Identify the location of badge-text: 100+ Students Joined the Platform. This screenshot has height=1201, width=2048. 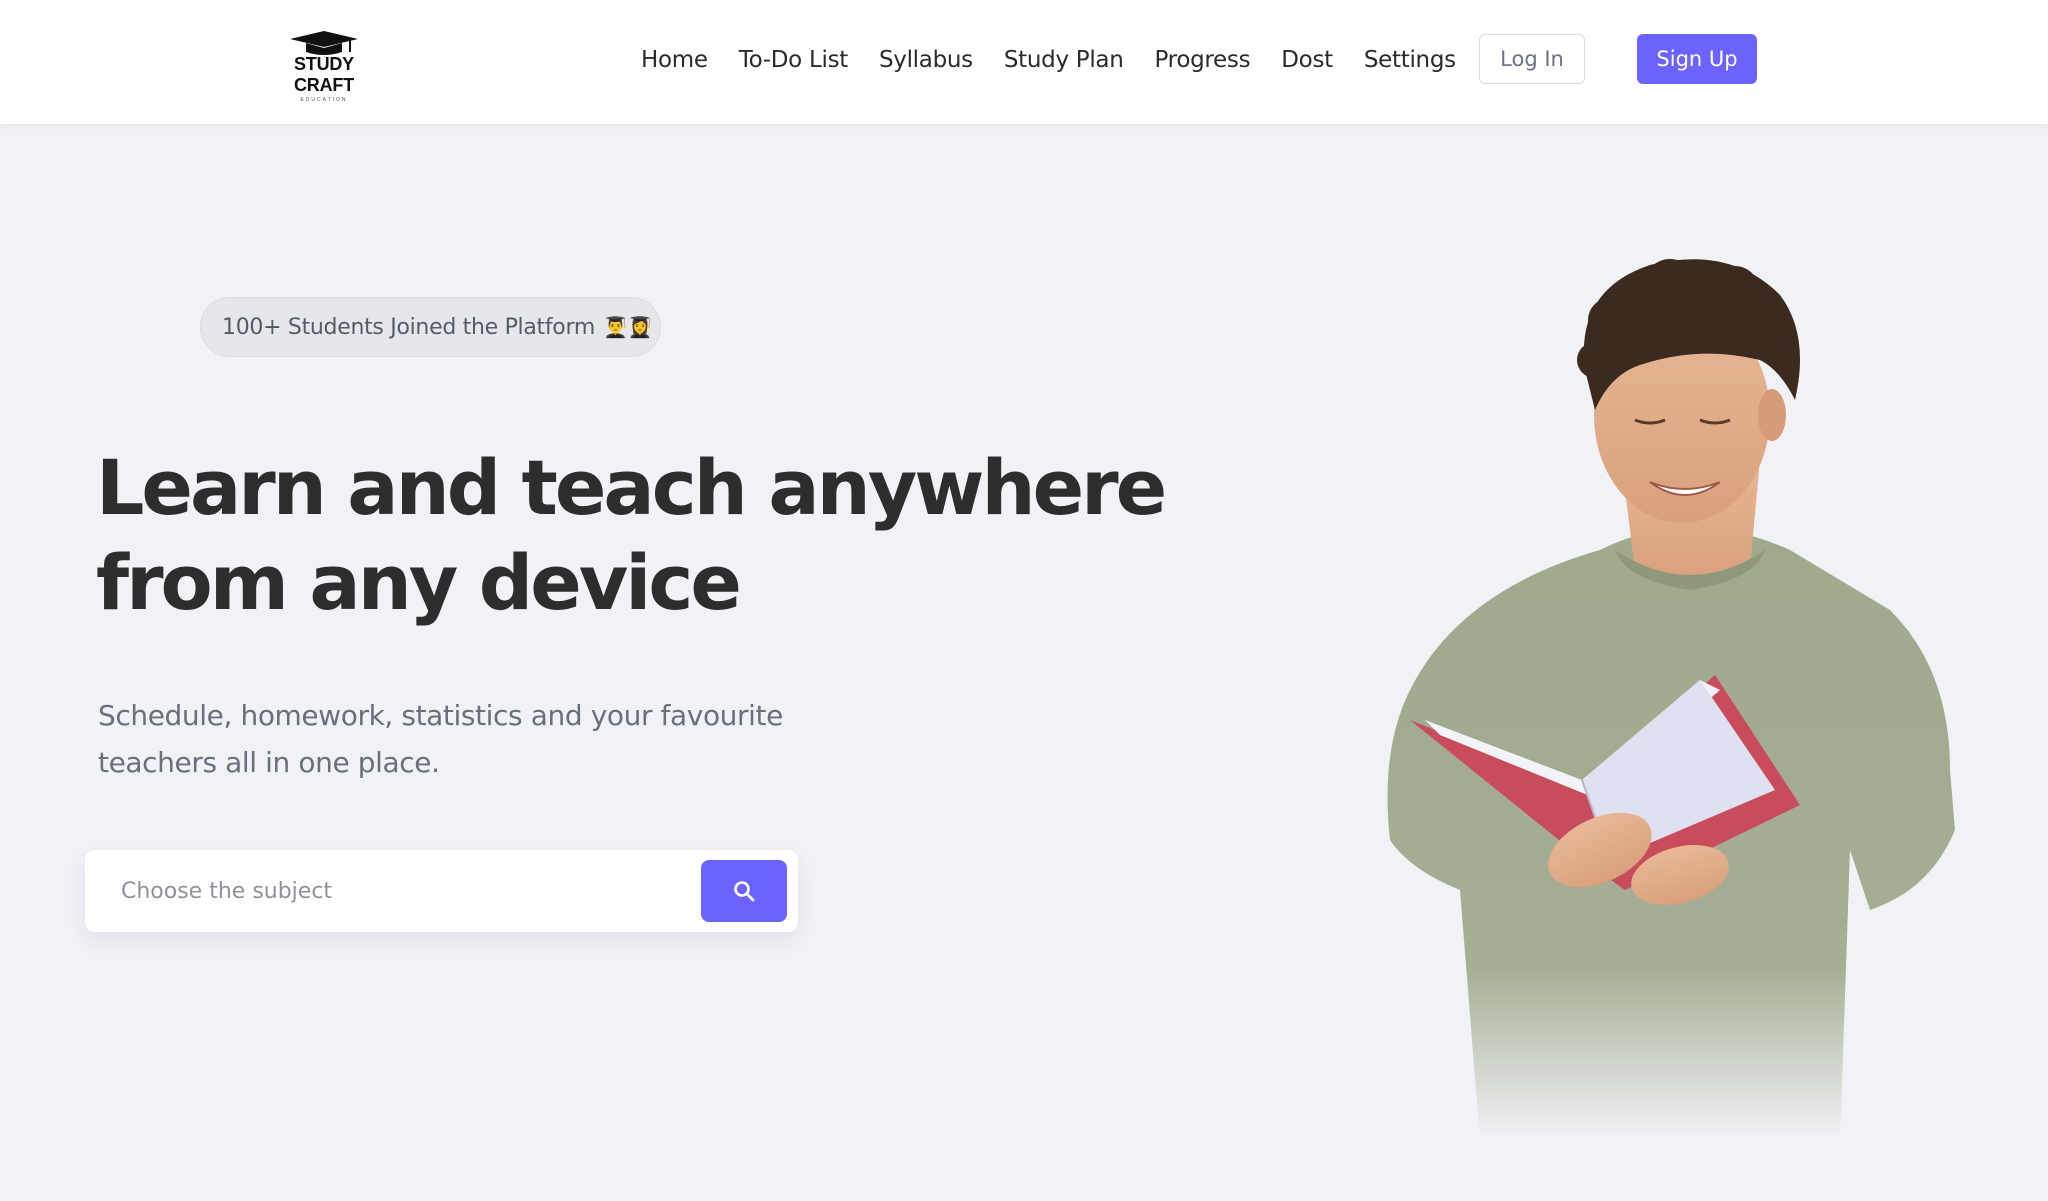
(408, 327).